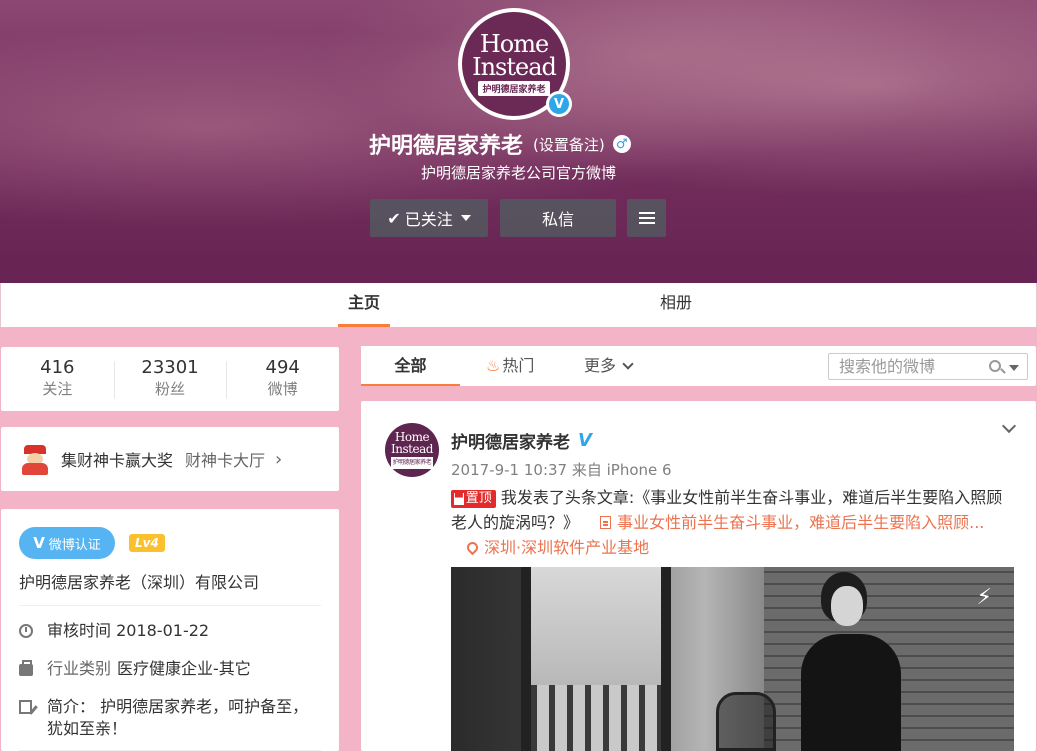 Image resolution: width=1037 pixels, height=751 pixels. What do you see at coordinates (561, 469) in the screenshot?
I see `post-meta: 2017-9-1 10:37 来自 iPhone 6` at bounding box center [561, 469].